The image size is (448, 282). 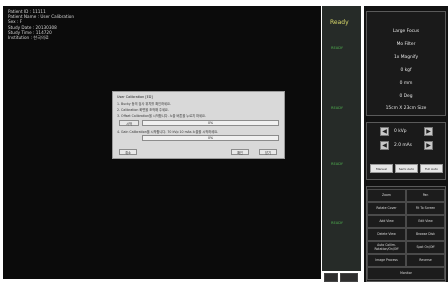 What do you see at coordinates (381, 168) in the screenshot?
I see `manual-mode-button: Manual` at bounding box center [381, 168].